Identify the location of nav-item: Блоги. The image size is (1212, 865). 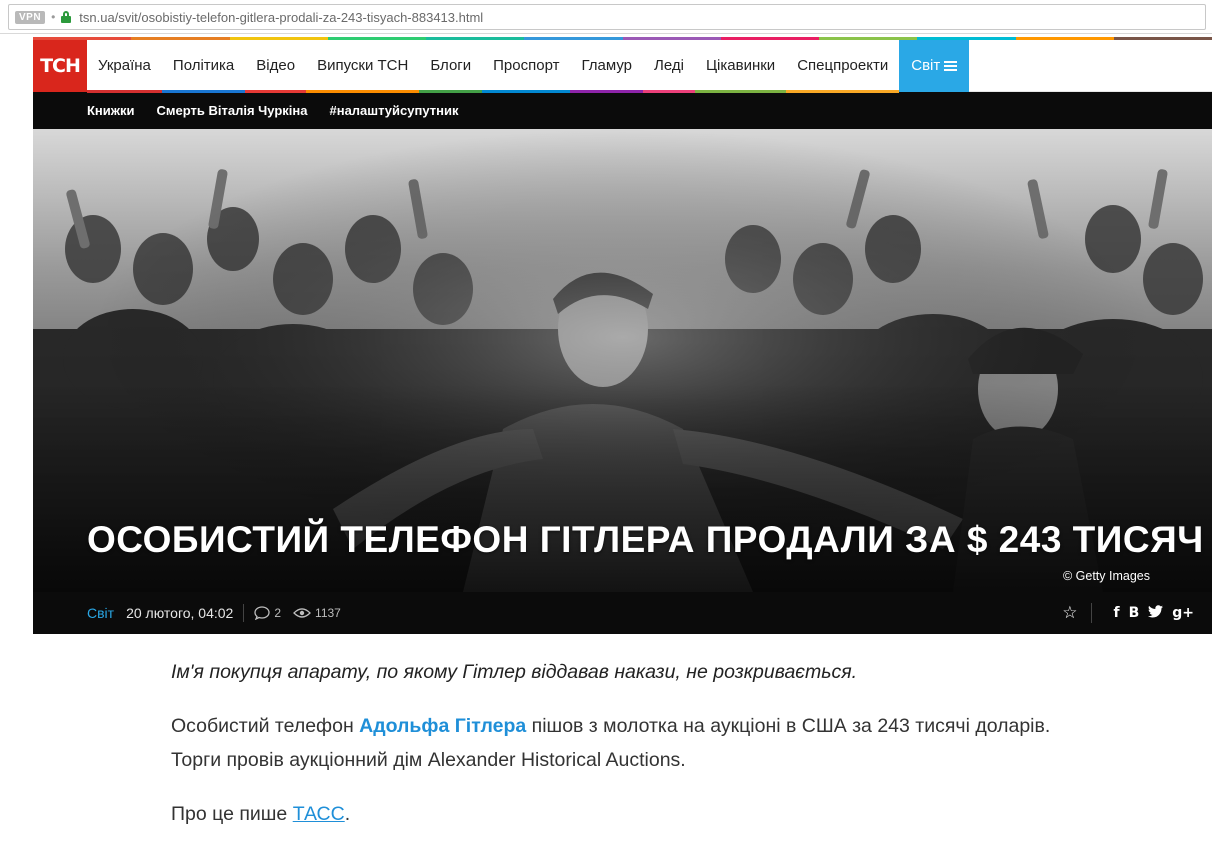
(451, 66).